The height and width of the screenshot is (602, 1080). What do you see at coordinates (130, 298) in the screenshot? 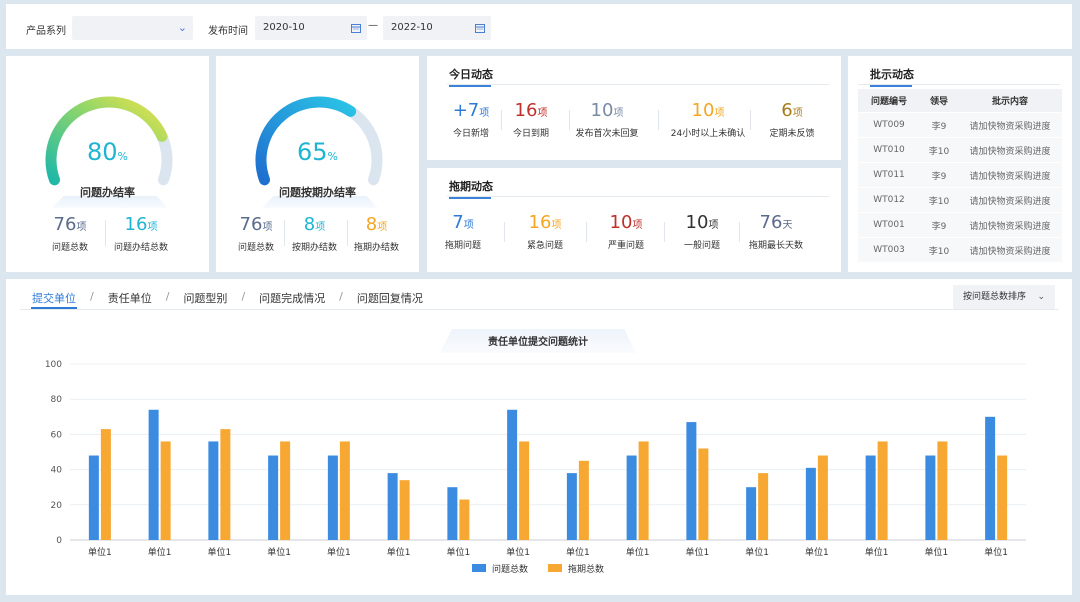
I see `tab-item: 责任单位` at bounding box center [130, 298].